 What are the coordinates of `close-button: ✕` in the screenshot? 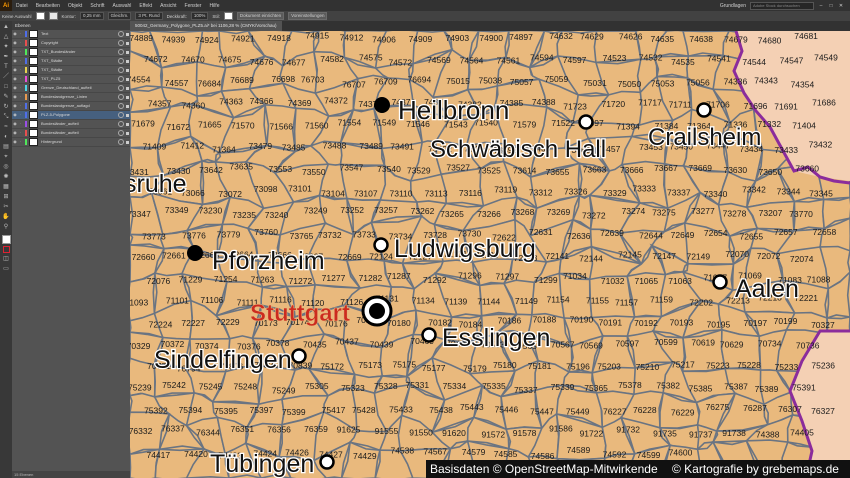 It's located at (841, 6).